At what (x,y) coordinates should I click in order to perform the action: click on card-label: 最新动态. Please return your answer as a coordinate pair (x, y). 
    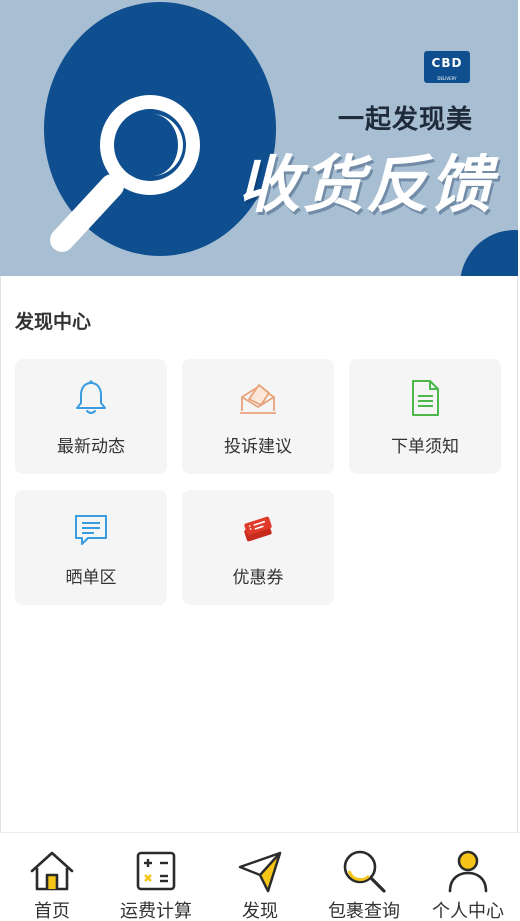
    Looking at the image, I should click on (91, 447).